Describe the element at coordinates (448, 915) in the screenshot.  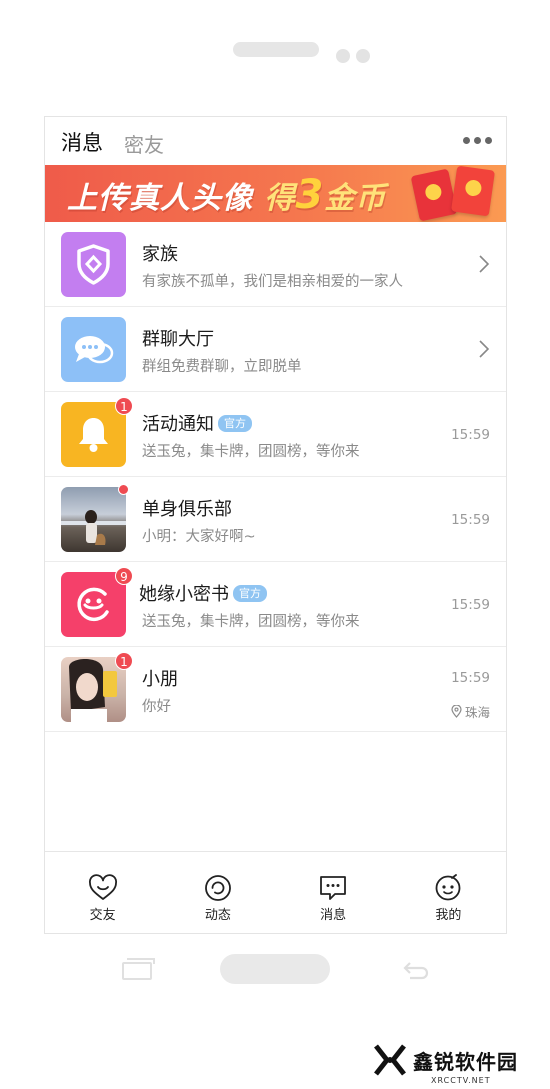
I see `nav-label: 我的` at that location.